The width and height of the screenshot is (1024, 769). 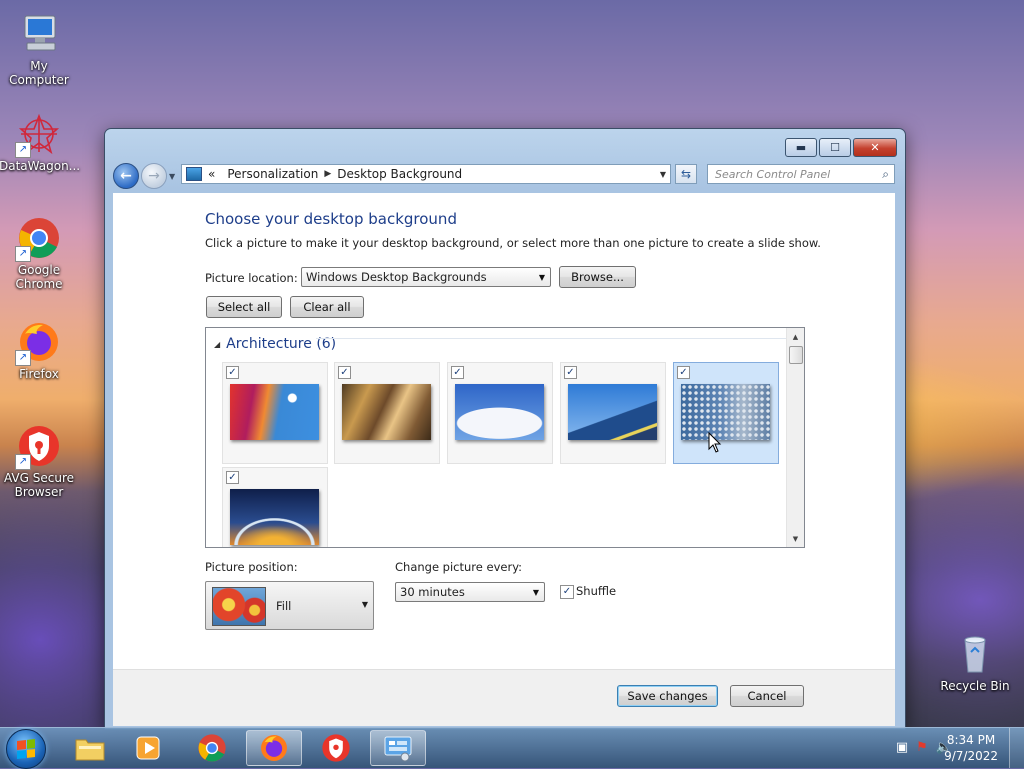 What do you see at coordinates (795, 538) in the screenshot?
I see `scroll-down-icon: ▼` at bounding box center [795, 538].